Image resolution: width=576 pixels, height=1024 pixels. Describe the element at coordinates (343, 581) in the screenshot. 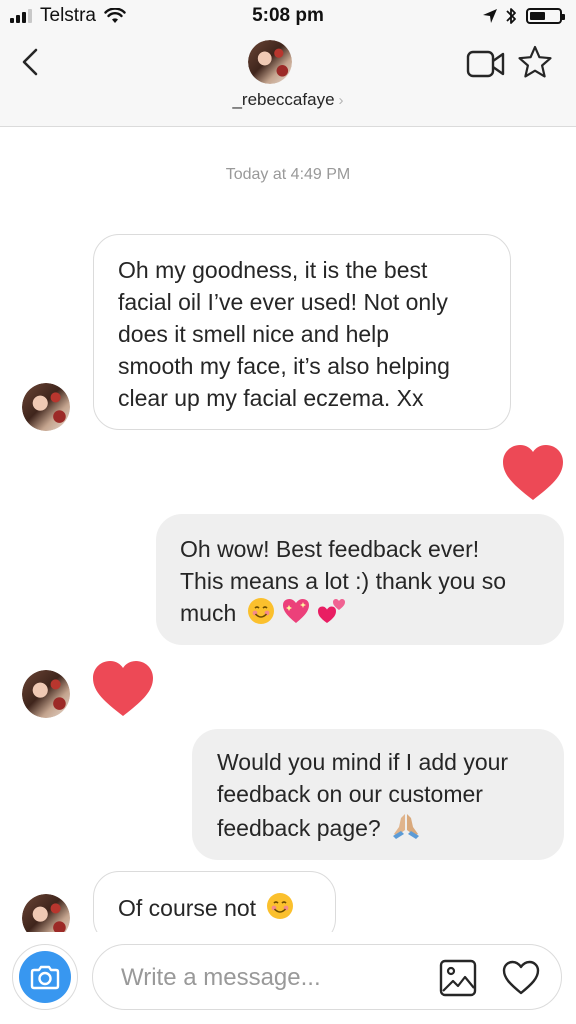

I see `message-line: This means a lot :) thank you so` at that location.